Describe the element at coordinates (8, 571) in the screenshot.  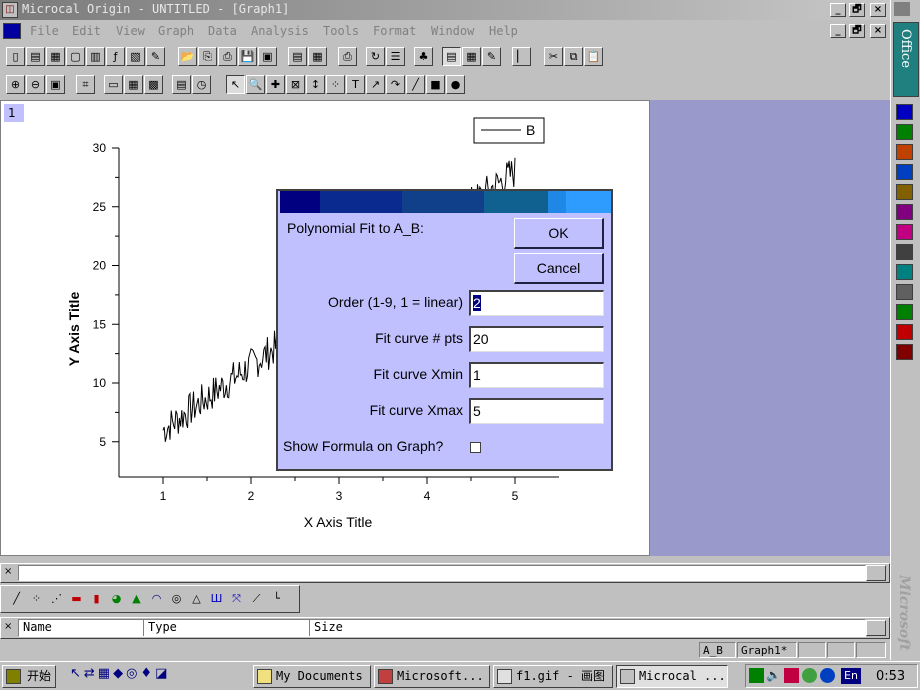
I see `command-bar-close-icon: ×` at that location.